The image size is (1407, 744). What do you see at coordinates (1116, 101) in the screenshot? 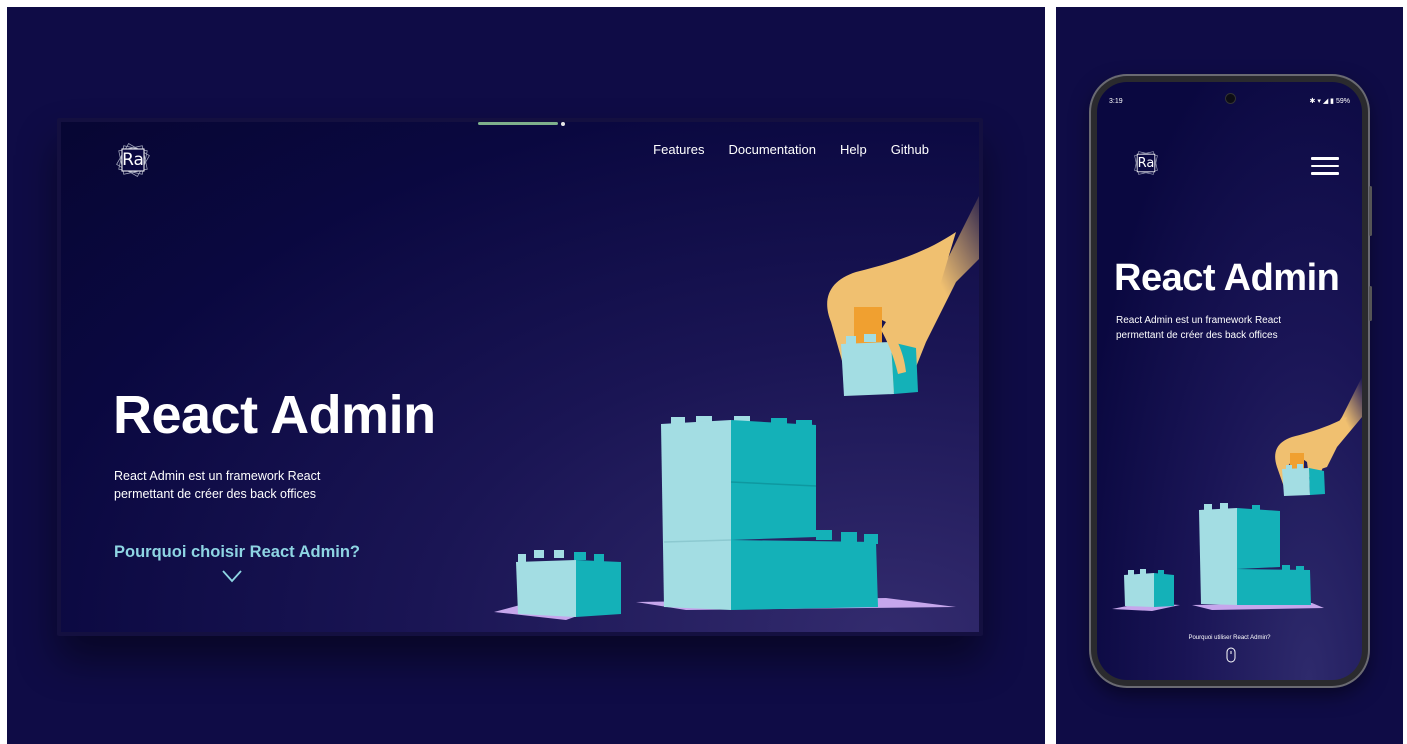
I see `status-time: 3:19` at bounding box center [1116, 101].